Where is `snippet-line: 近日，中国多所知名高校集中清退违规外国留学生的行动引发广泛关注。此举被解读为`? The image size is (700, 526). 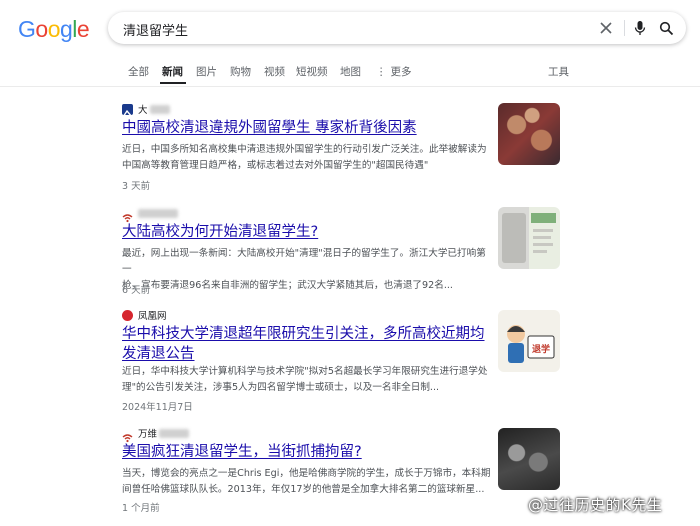 snippet-line: 近日，中国多所知名高校集中清退违规外国留学生的行动引发广泛关注。此举被解读为 is located at coordinates (304, 149).